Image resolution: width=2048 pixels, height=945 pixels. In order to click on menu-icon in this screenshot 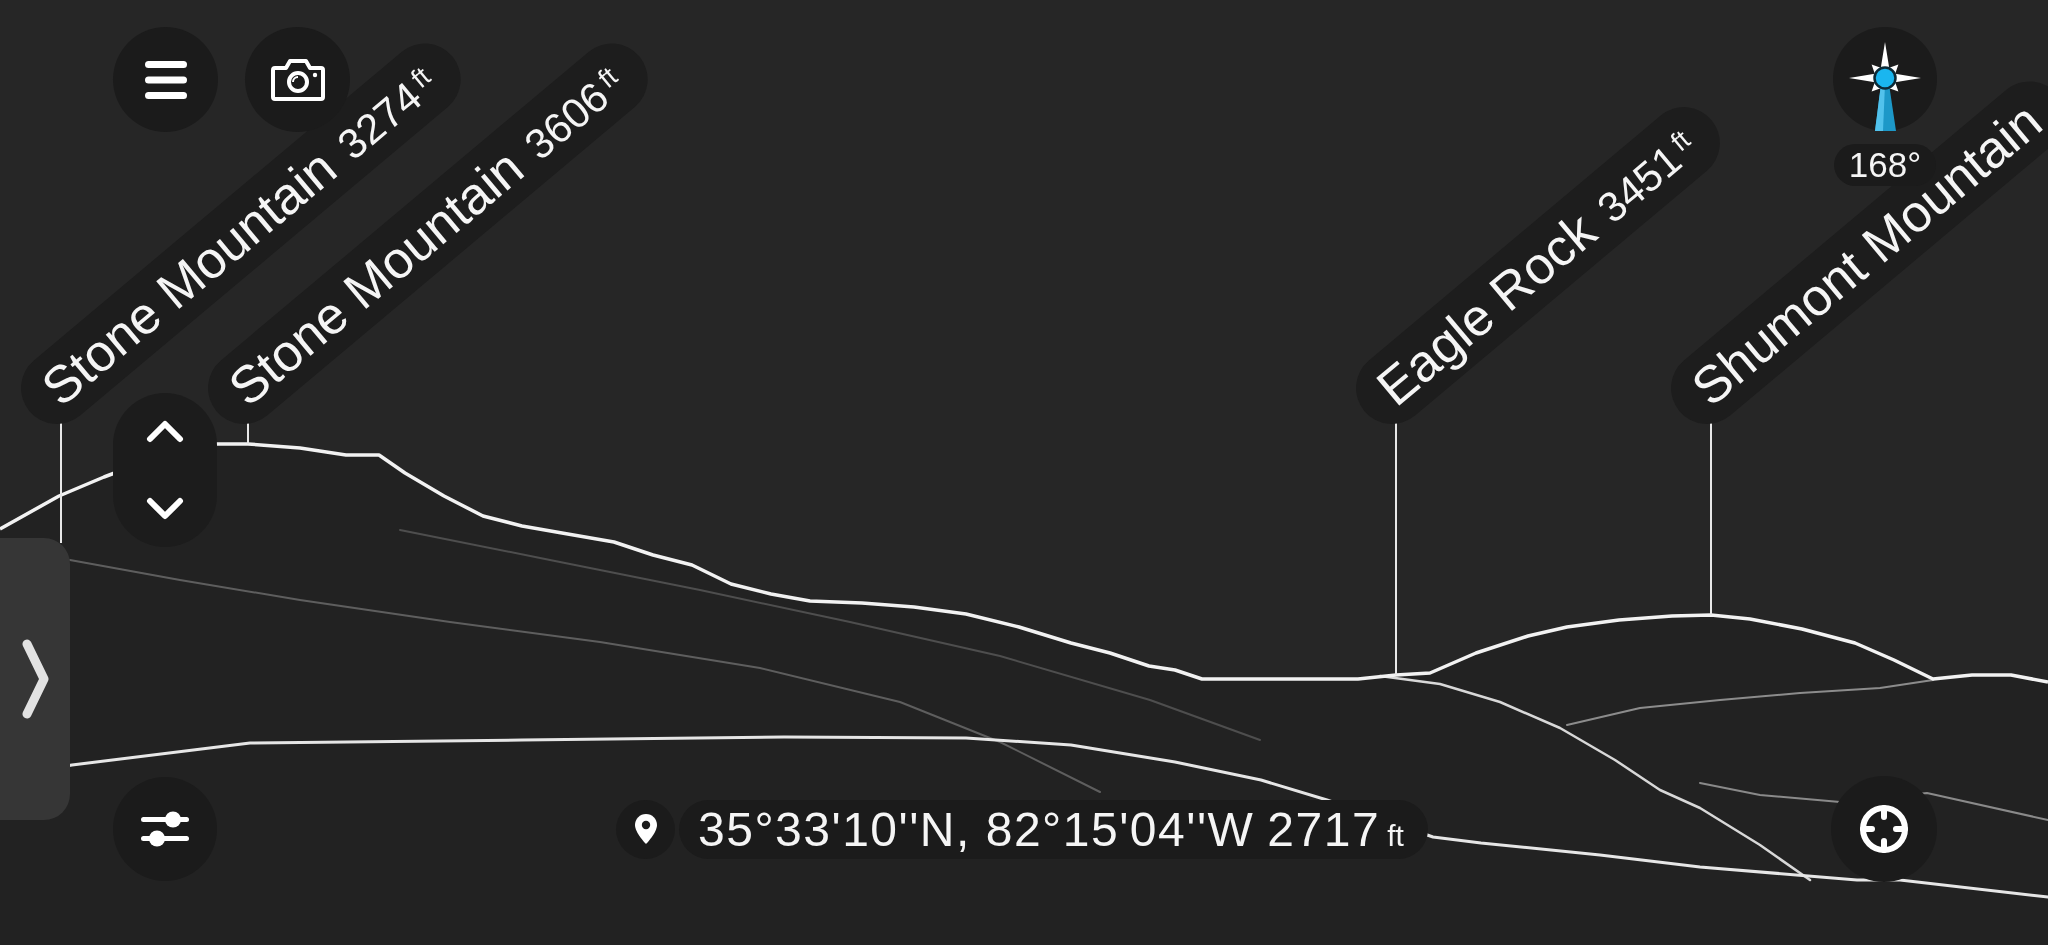, I will do `click(165, 79)`.